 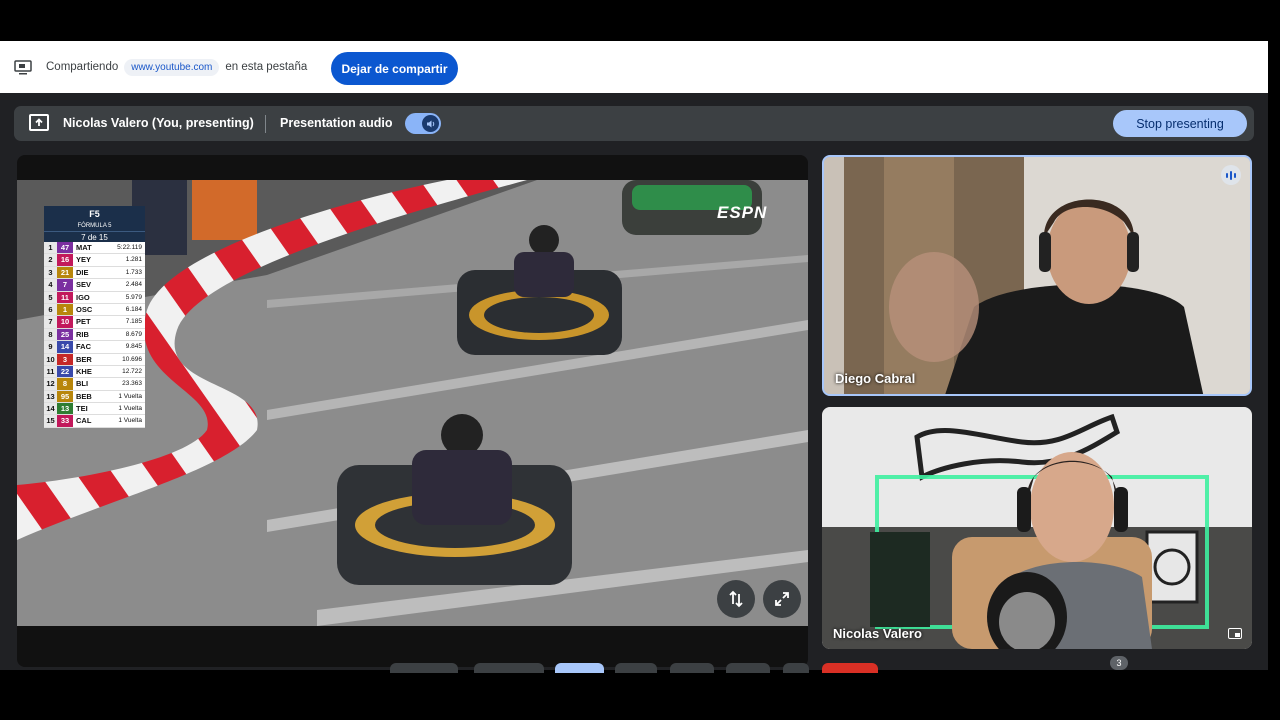 I want to click on driver-number: 16, so click(x=65, y=260).